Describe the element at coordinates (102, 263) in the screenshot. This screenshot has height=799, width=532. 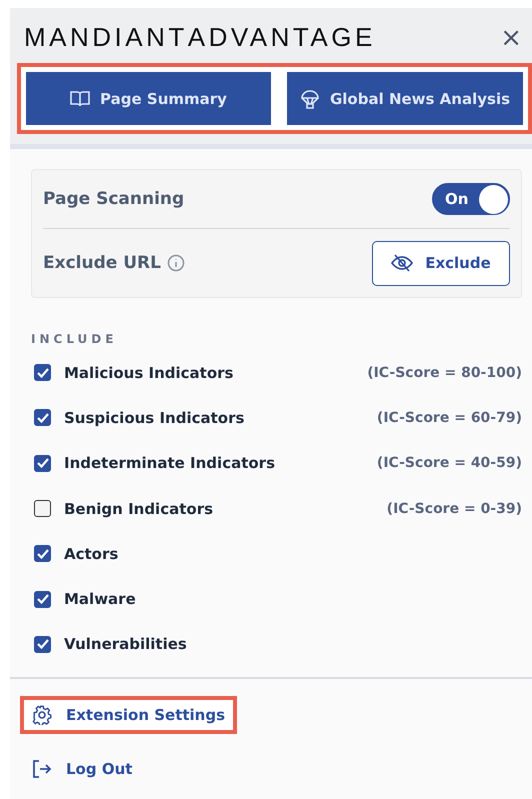
I see `exclude-url-label: Exclude URL` at that location.